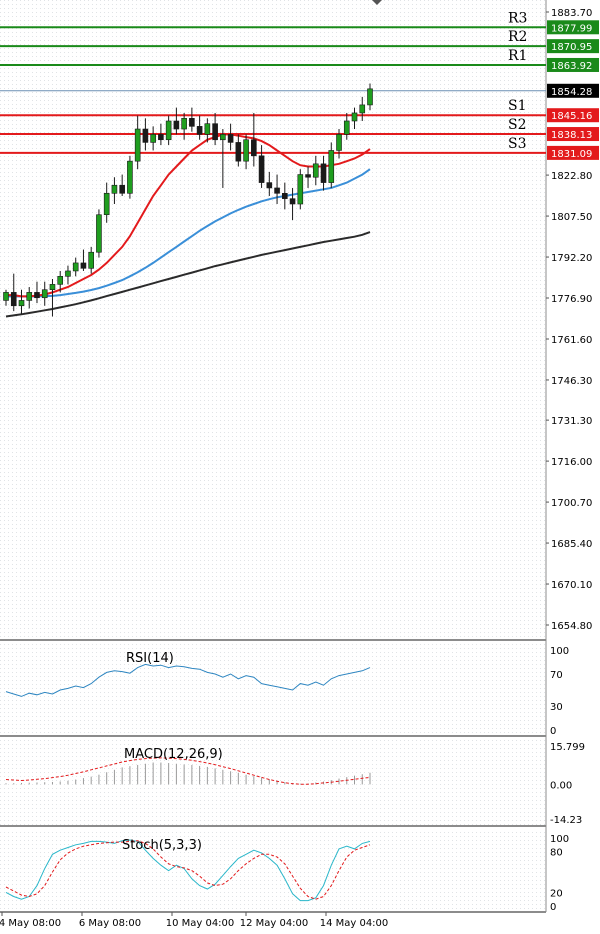  What do you see at coordinates (571, 116) in the screenshot?
I see `level-price-label: 1845.16` at bounding box center [571, 116].